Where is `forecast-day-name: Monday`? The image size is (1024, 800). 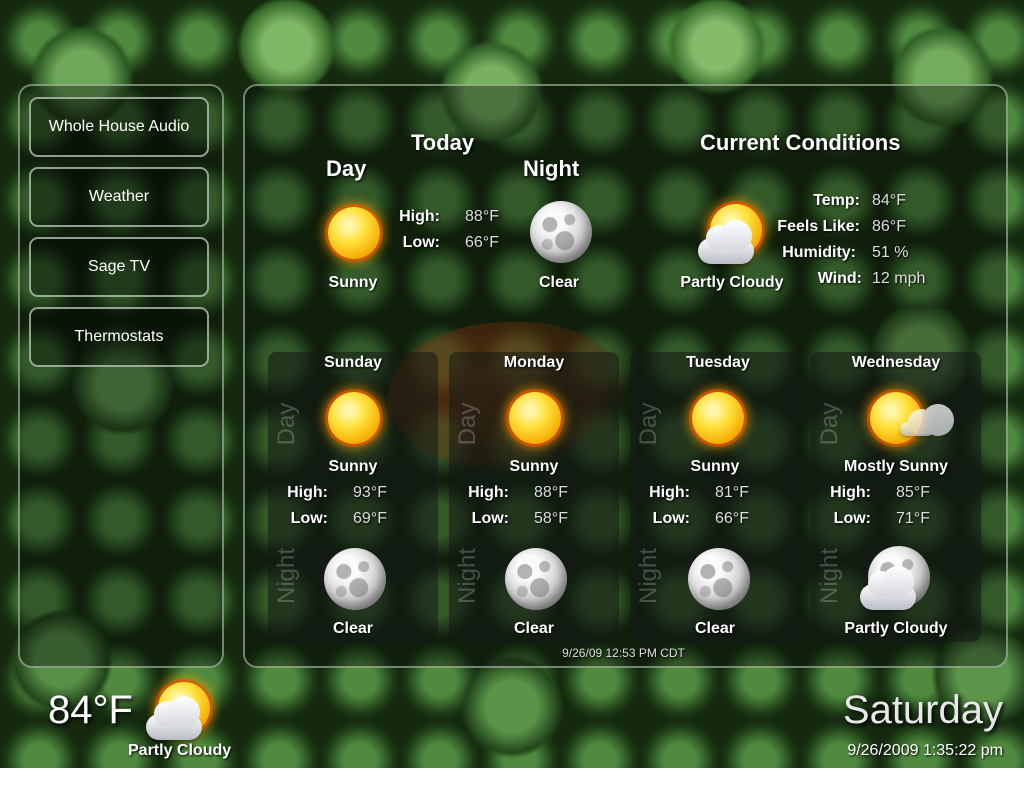
forecast-day-name: Monday is located at coordinates (534, 362).